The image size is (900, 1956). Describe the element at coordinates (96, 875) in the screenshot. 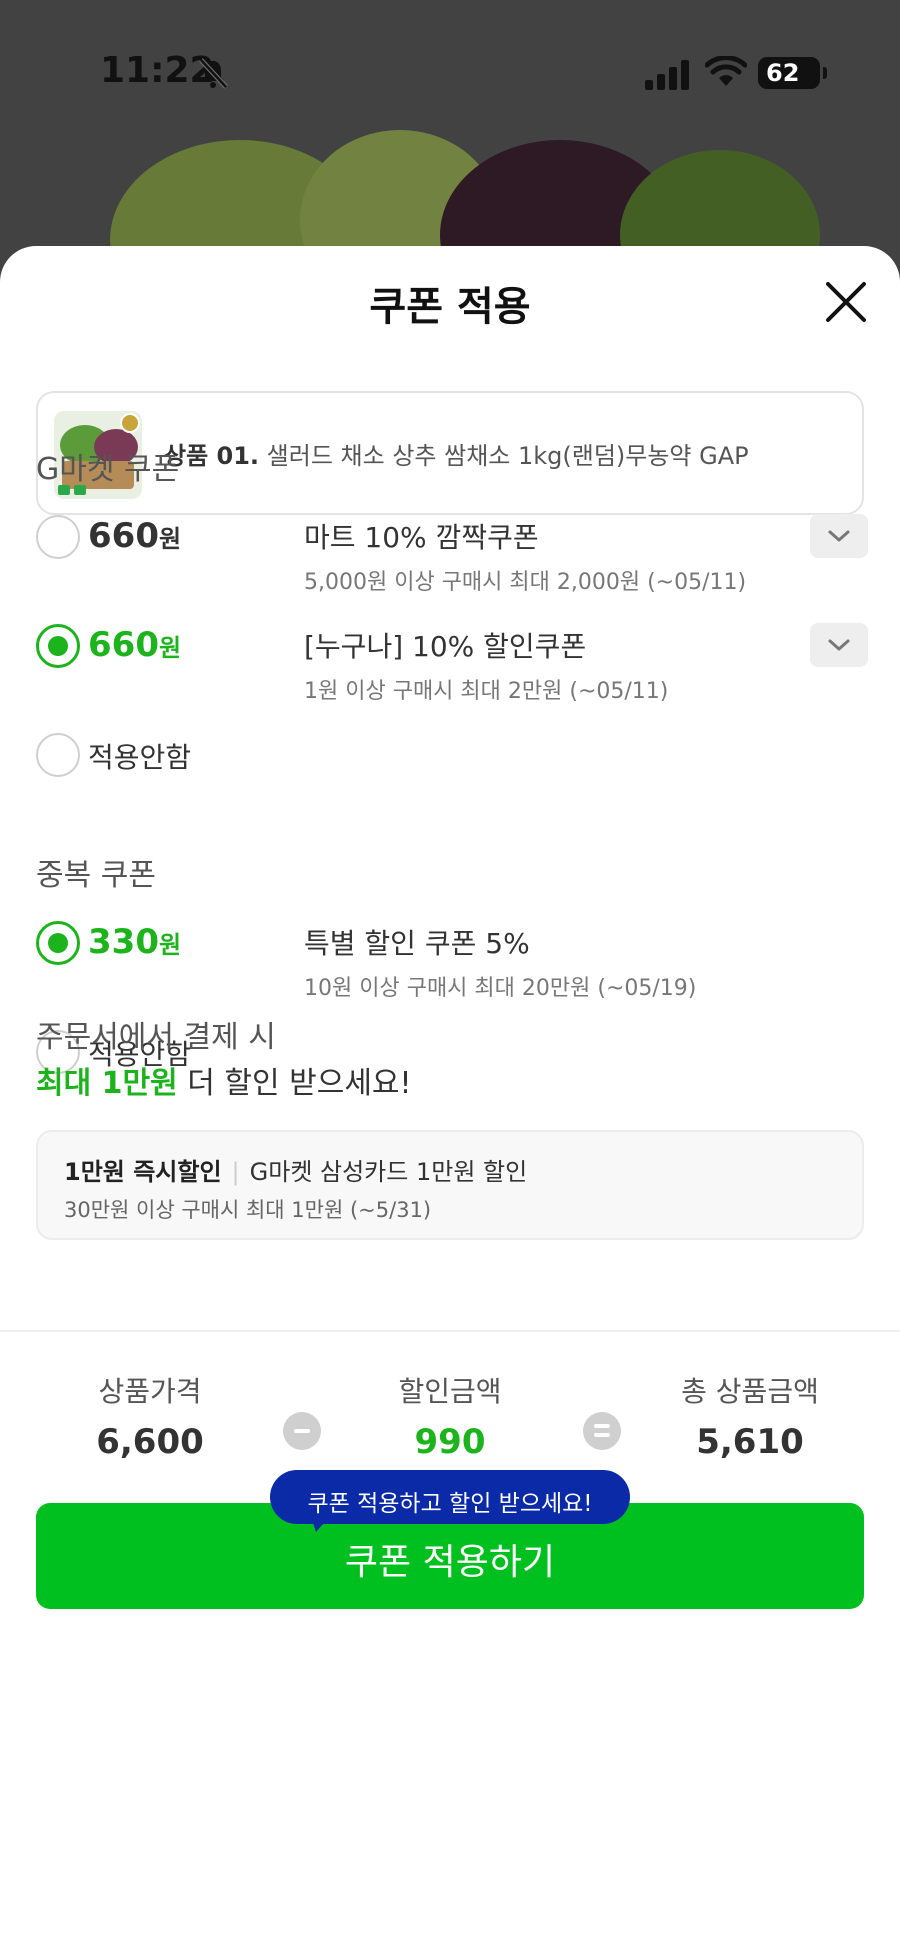

I see `duplicate-coupon-section-title: 중복 쿠폰` at that location.